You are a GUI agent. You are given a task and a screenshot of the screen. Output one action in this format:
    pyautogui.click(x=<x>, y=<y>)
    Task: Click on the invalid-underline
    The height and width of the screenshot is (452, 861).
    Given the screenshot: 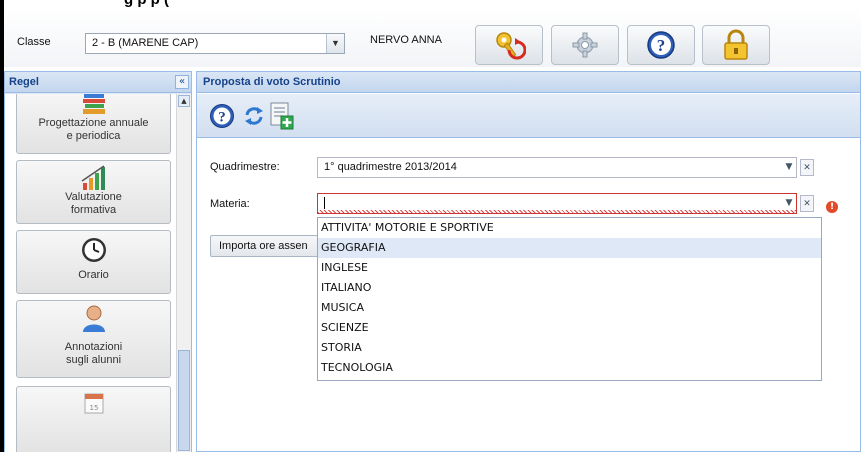 What is the action you would take?
    pyautogui.click(x=557, y=211)
    